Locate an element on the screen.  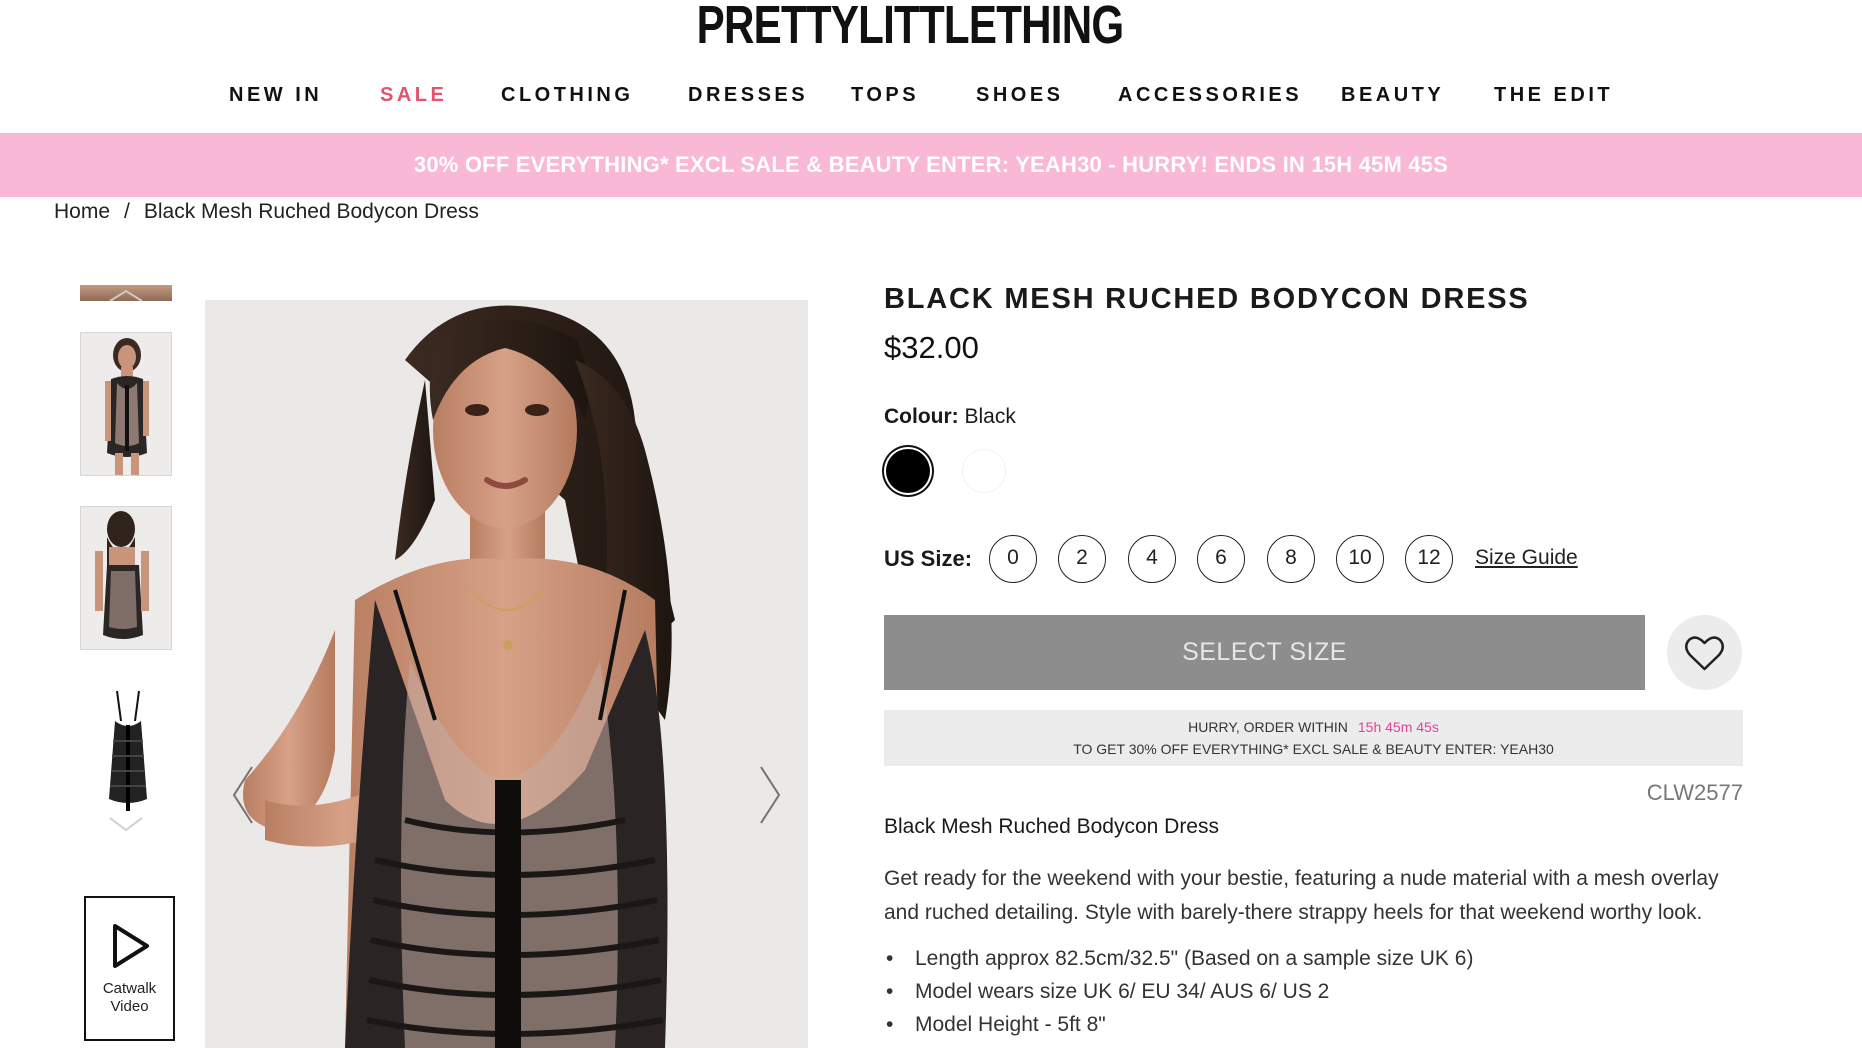
product-code: CLW2577 is located at coordinates (1694, 792).